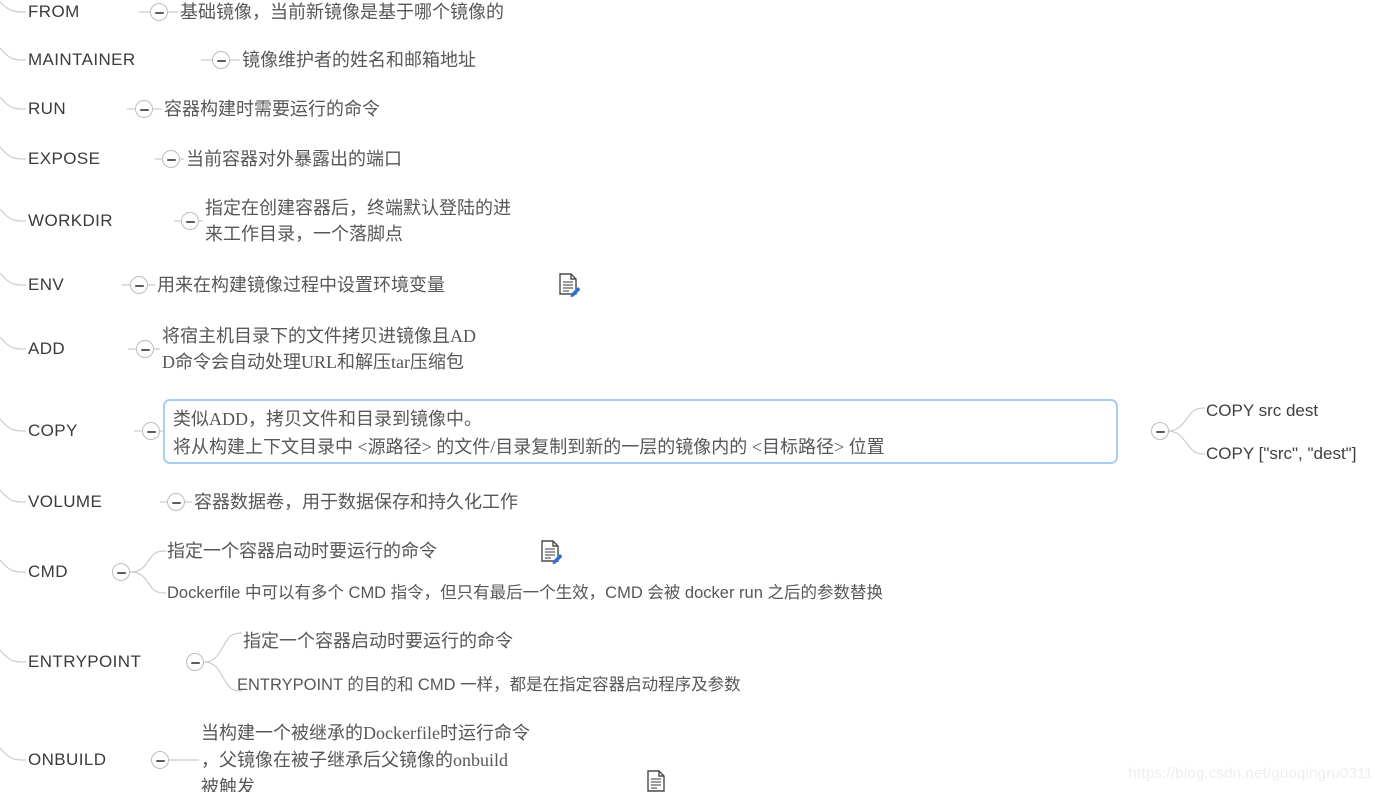 The height and width of the screenshot is (792, 1391). I want to click on desc-run: 容器构建时需要运行的命令, so click(272, 109).